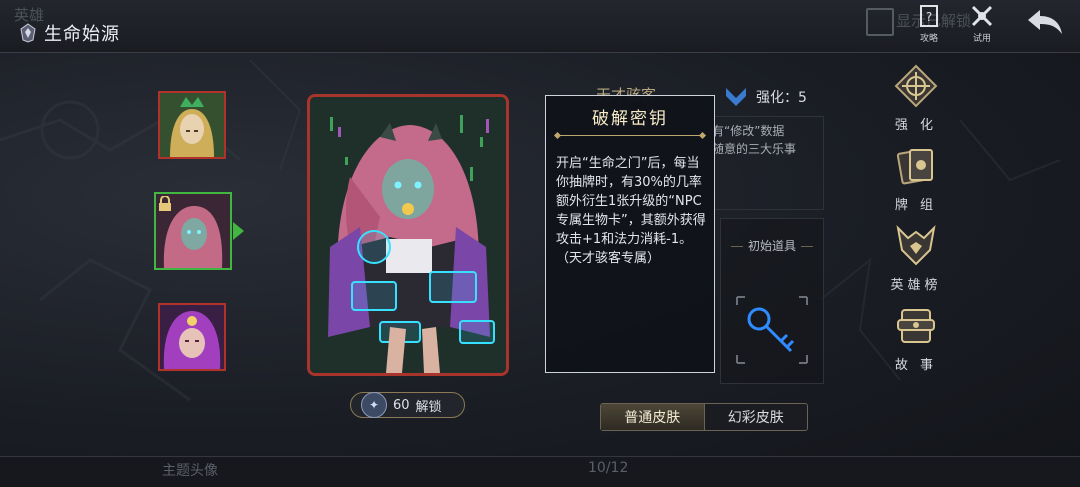  Describe the element at coordinates (928, 39) in the screenshot. I see `guide-label: 攻略` at that location.